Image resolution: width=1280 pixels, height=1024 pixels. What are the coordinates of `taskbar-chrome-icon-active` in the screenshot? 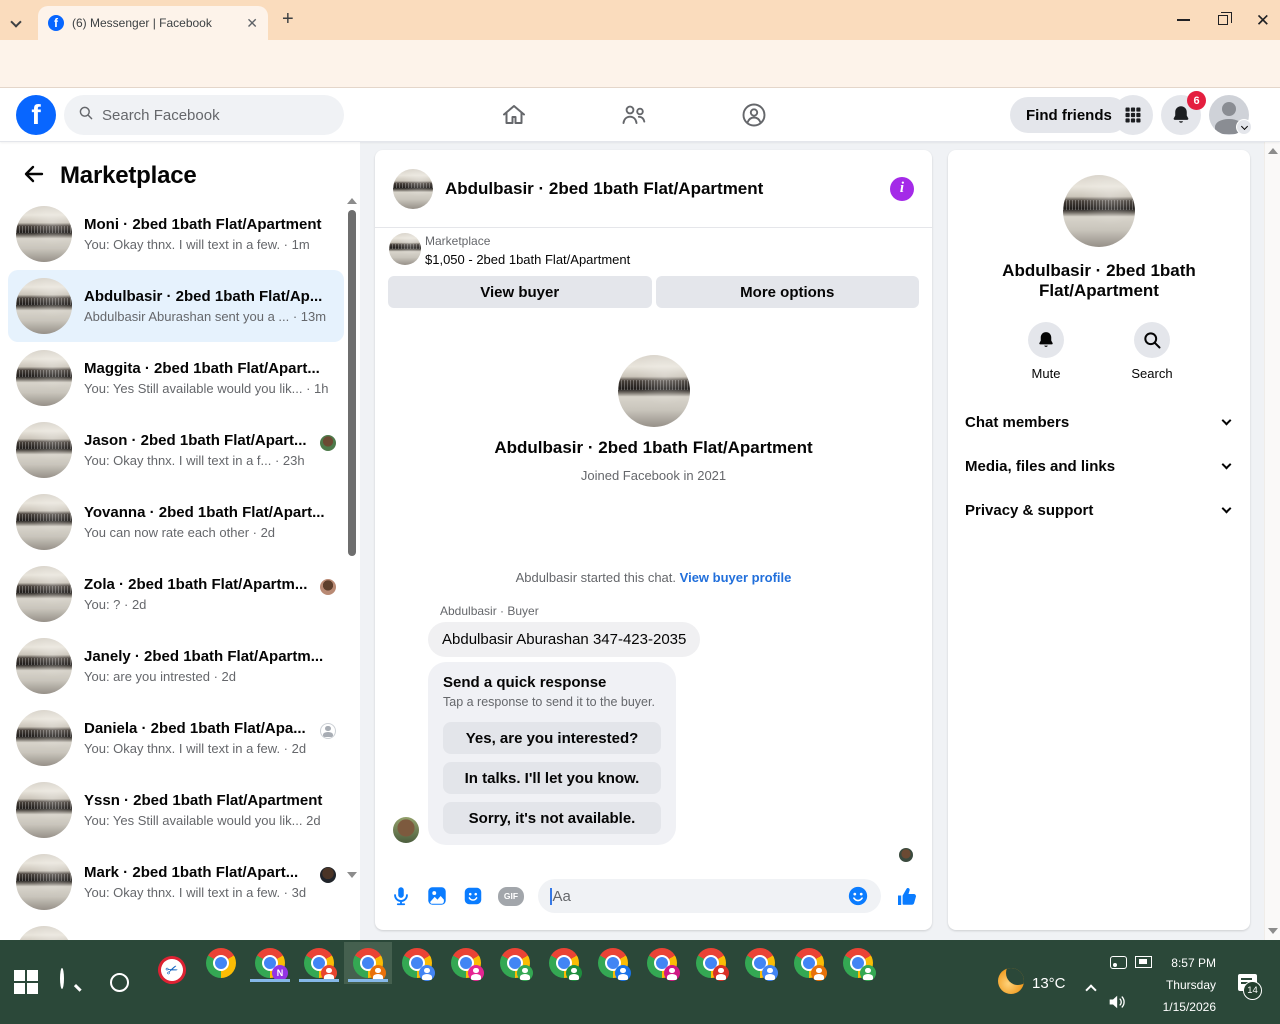 It's located at (368, 963).